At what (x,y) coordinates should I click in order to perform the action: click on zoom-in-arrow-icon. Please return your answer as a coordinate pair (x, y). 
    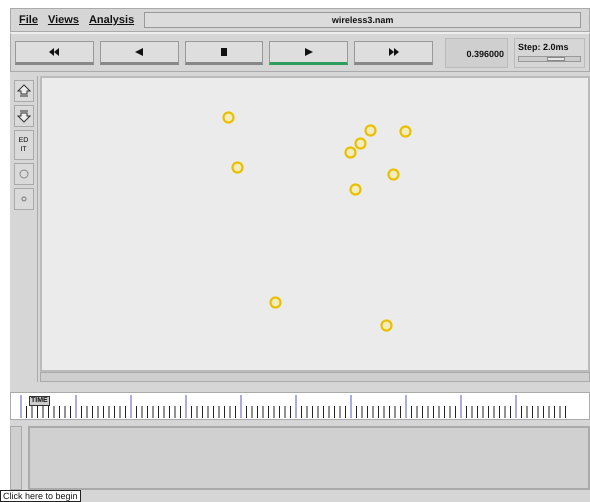
    Looking at the image, I should click on (23, 91).